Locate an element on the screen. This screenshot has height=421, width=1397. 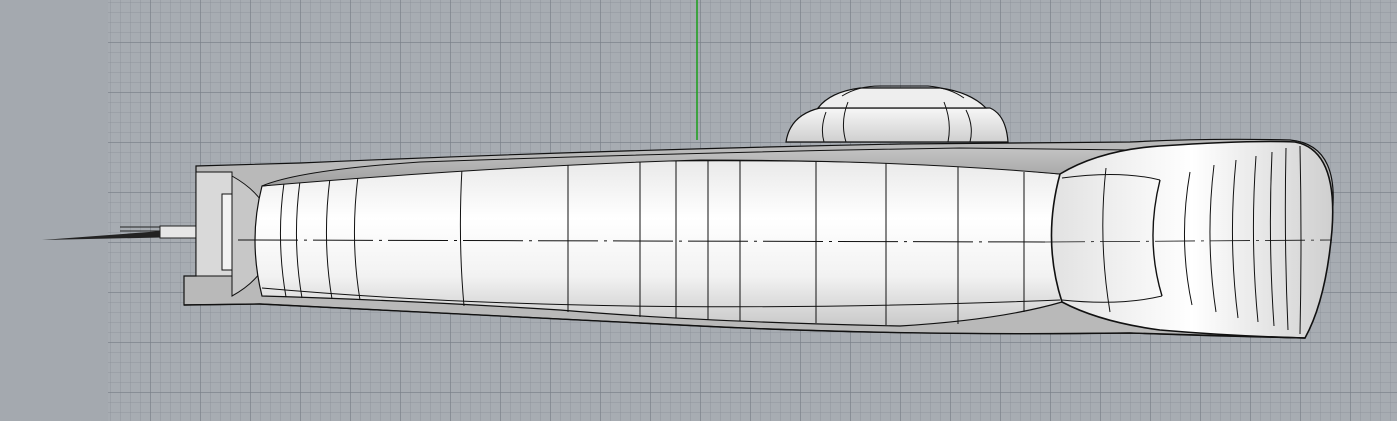
sail-dome is located at coordinates (897, 114).